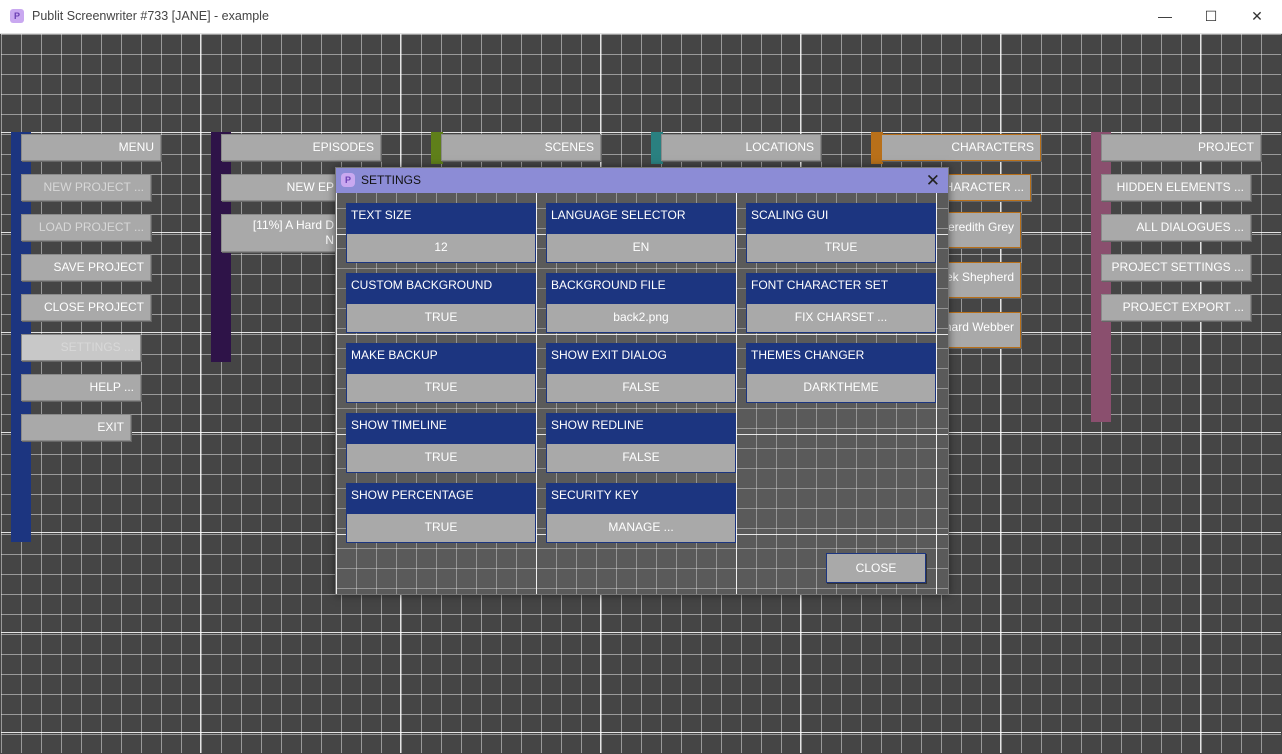 Image resolution: width=1282 pixels, height=754 pixels. I want to click on setting-make-backup: MAKE BACKUP TRUE, so click(441, 373).